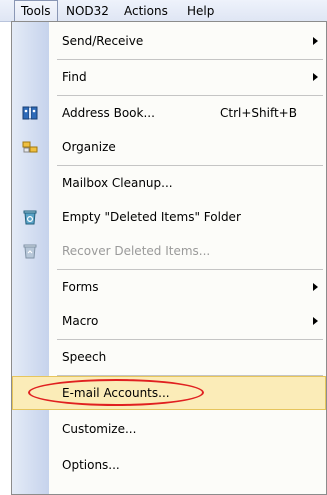 The height and width of the screenshot is (495, 327). I want to click on menu-item-organize: Organize, so click(169, 147).